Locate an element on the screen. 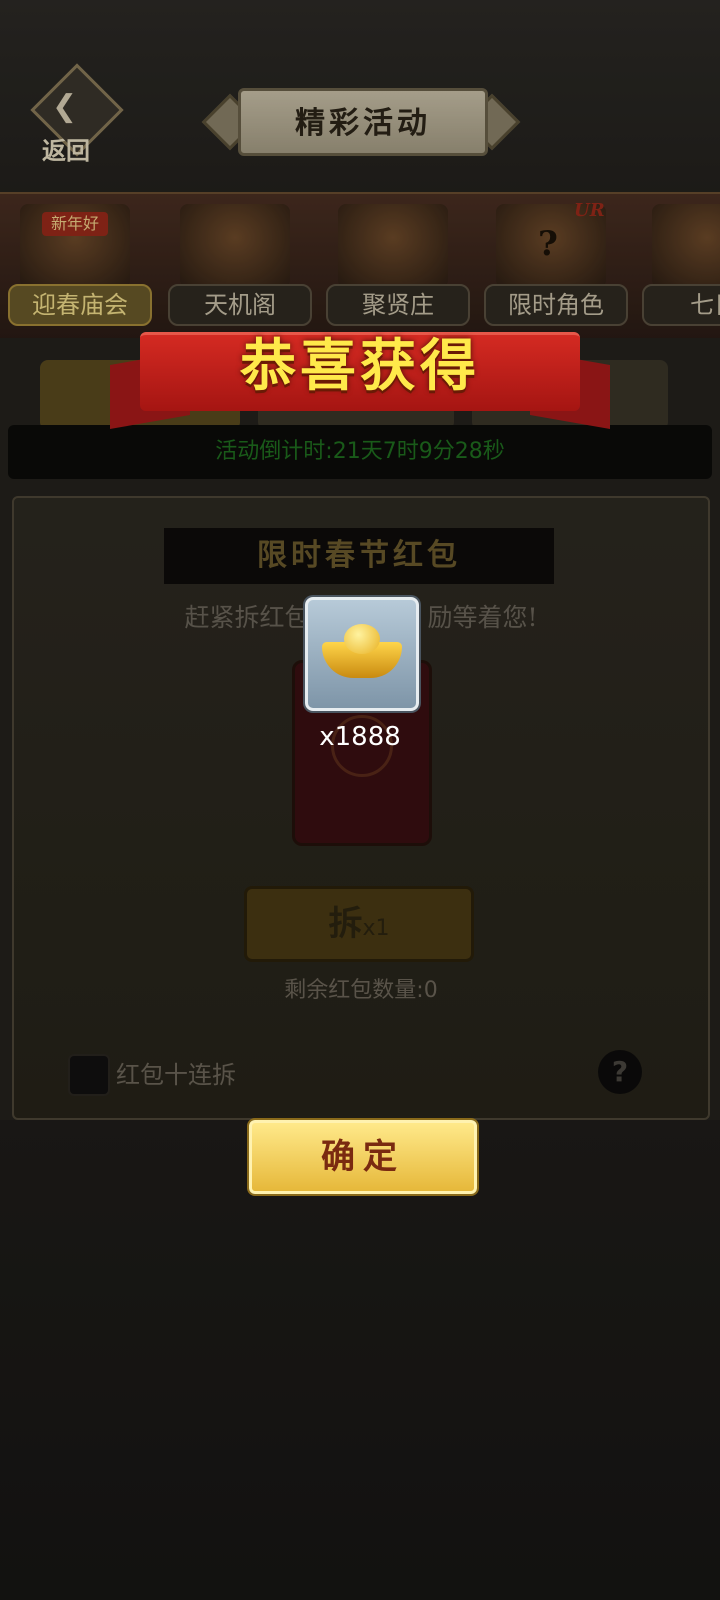  confirm-button-label: 确定 is located at coordinates (363, 1157).